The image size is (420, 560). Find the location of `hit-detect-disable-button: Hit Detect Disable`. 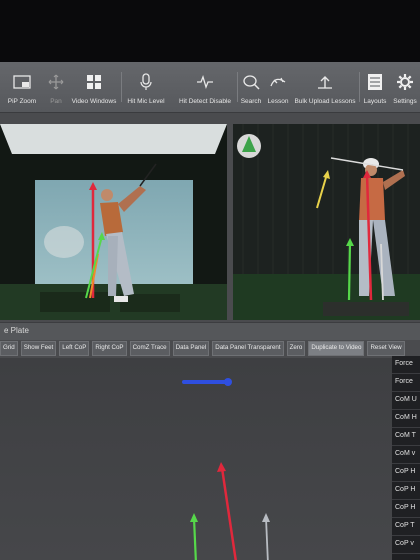

hit-detect-disable-button: Hit Detect Disable is located at coordinates (205, 88).